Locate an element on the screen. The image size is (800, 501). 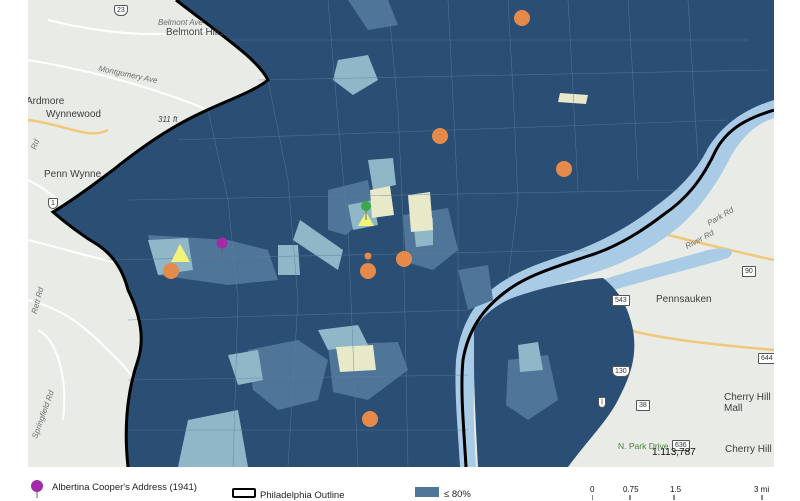
place-label: Ardmore is located at coordinates (46, 101).